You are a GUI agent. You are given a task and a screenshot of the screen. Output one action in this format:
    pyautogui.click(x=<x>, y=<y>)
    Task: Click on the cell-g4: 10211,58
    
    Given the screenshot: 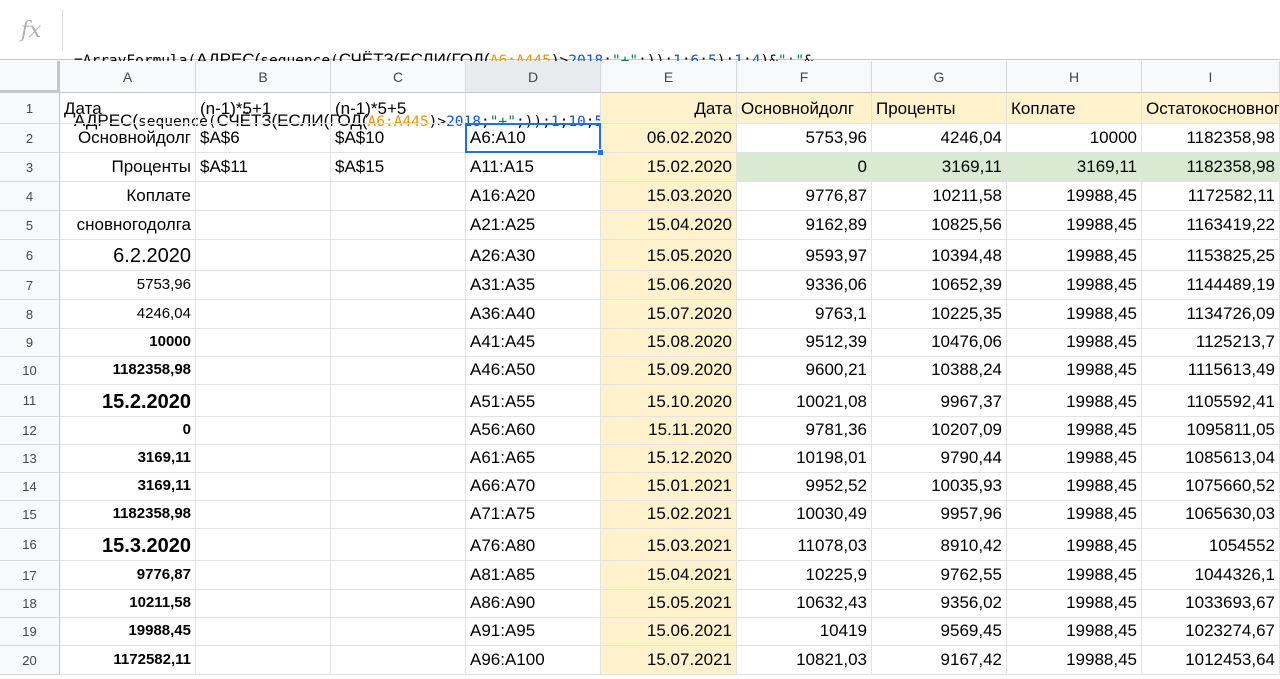 What is the action you would take?
    pyautogui.click(x=939, y=196)
    